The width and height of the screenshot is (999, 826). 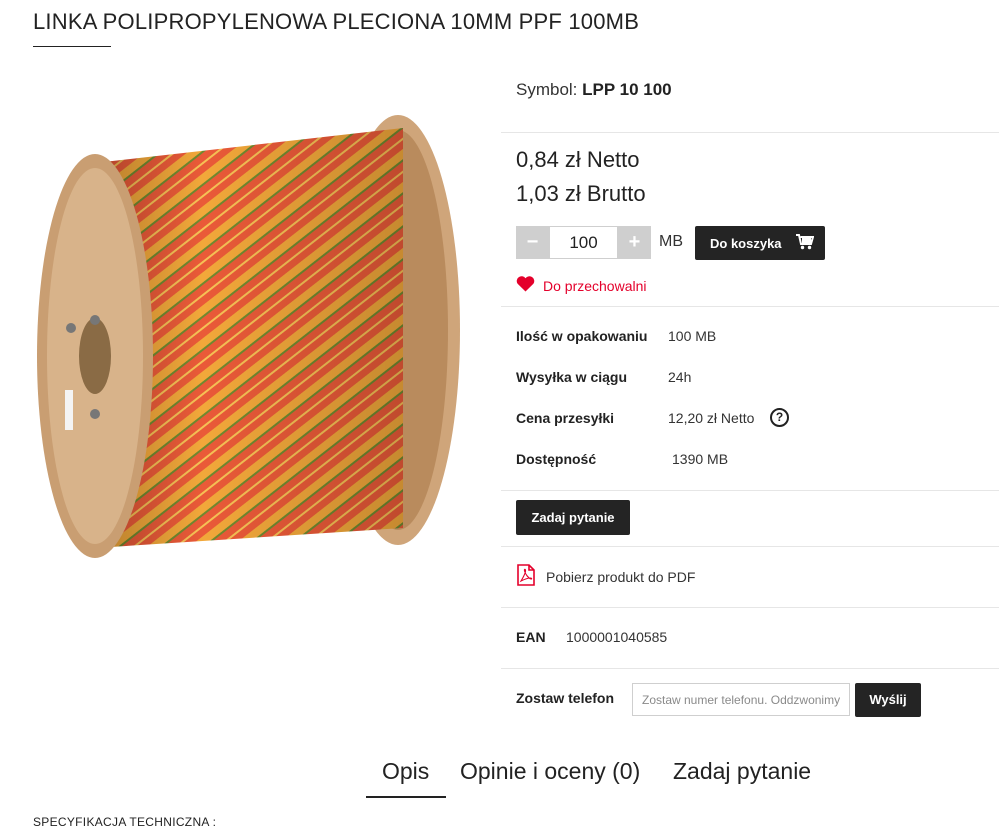 What do you see at coordinates (671, 241) in the screenshot?
I see `quantity-unit: MB` at bounding box center [671, 241].